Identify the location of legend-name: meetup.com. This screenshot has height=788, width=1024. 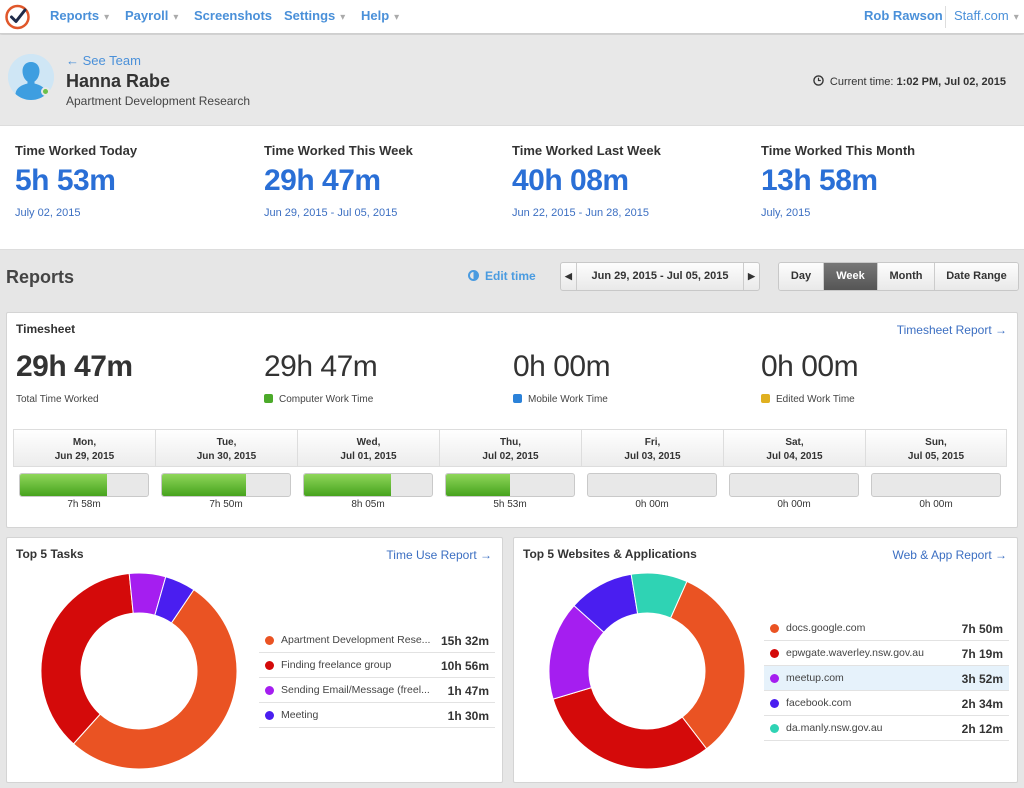
(815, 678).